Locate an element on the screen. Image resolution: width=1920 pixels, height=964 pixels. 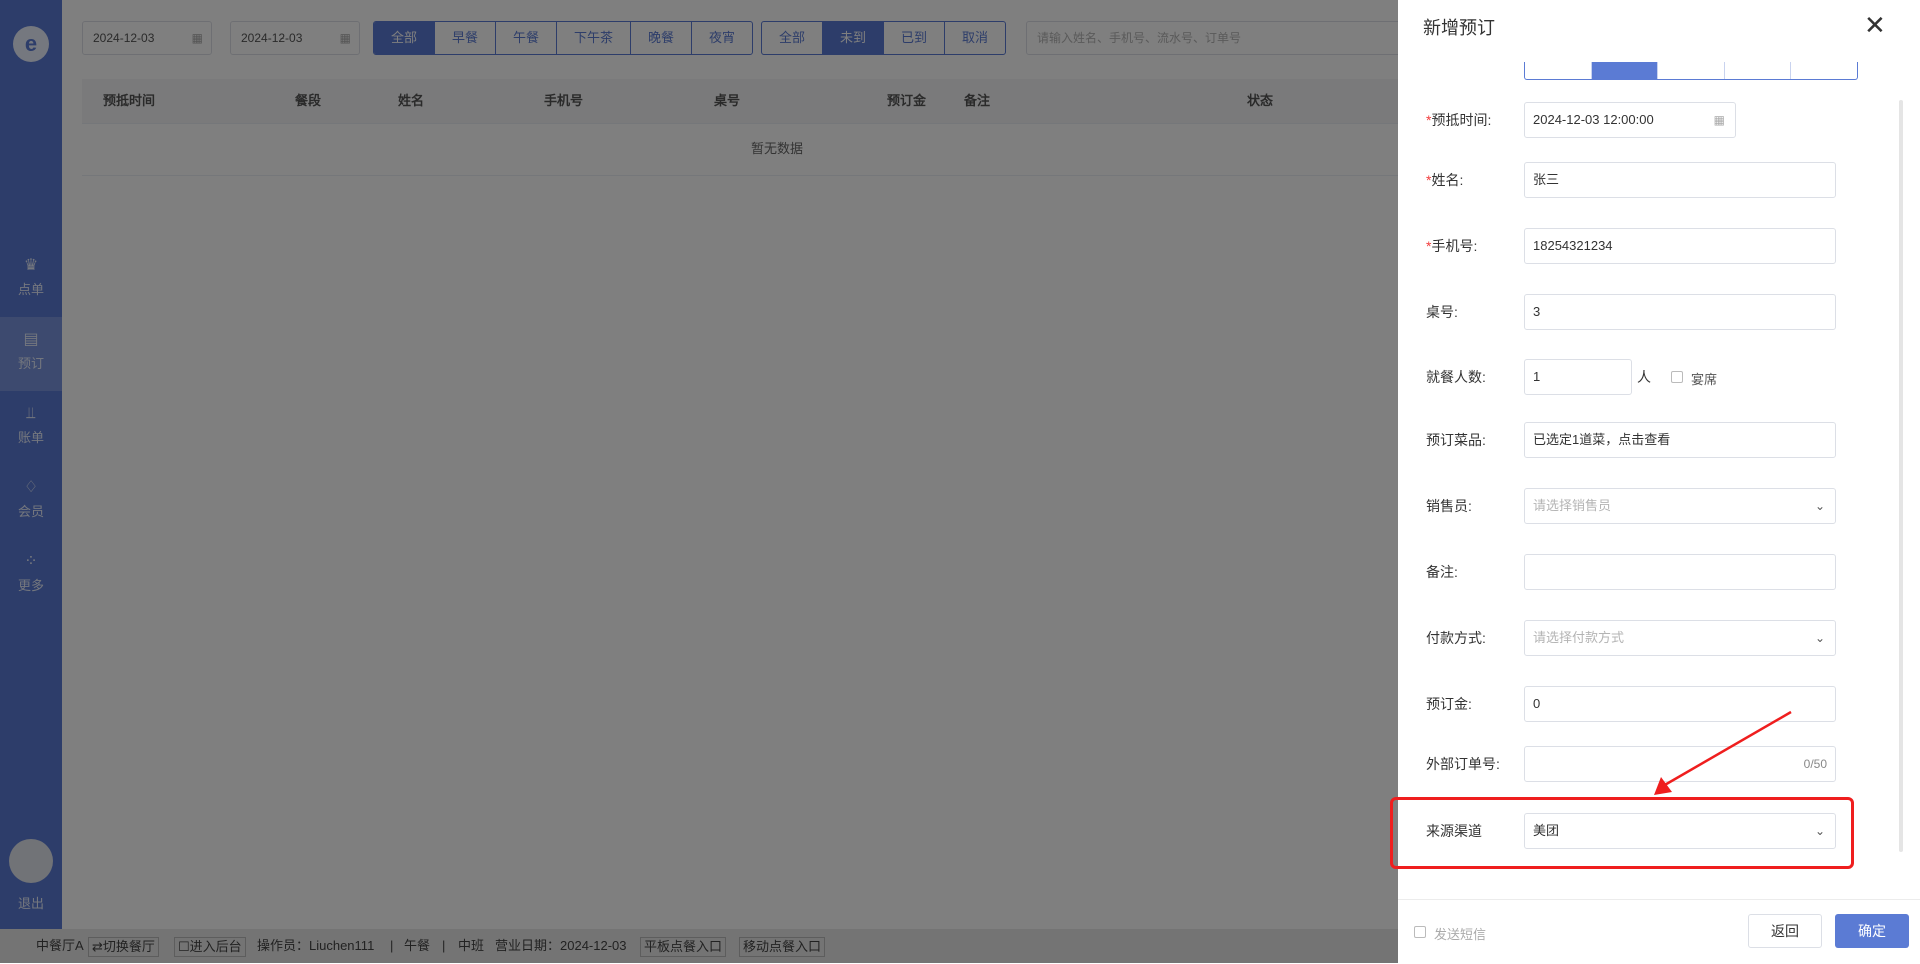
drawer-footer: 发送短信 返回 确定 is located at coordinates (1659, 931).